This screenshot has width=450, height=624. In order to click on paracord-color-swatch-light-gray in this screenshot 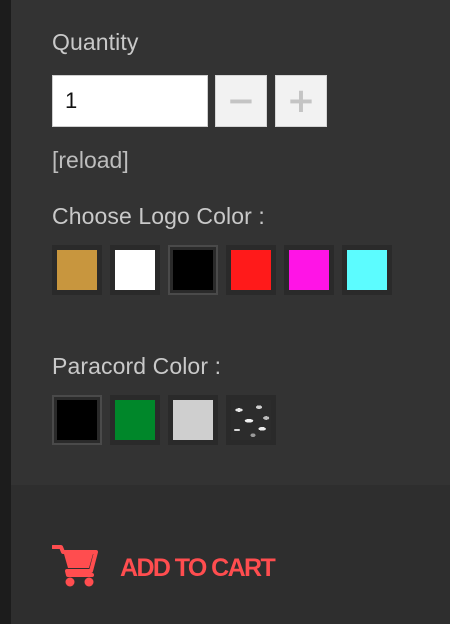, I will do `click(193, 420)`.